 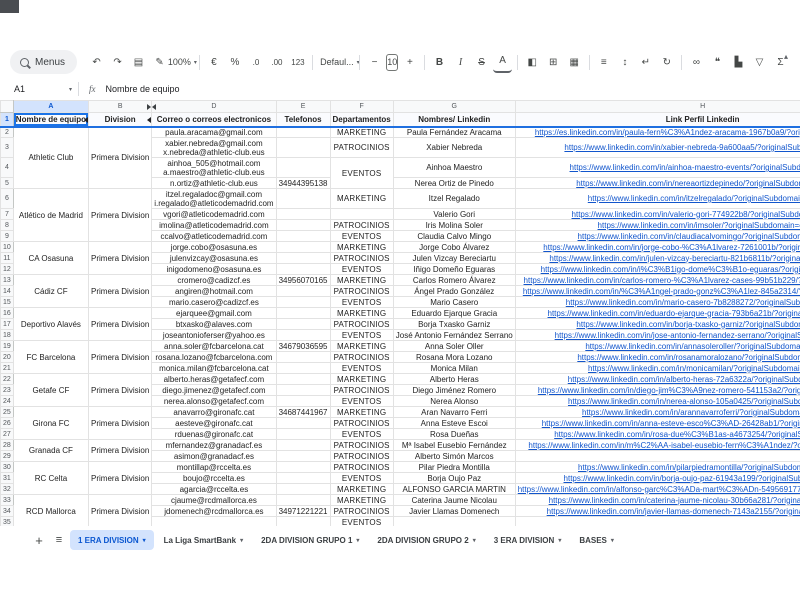 I want to click on team-cell: Granada CF, so click(x=51, y=450).